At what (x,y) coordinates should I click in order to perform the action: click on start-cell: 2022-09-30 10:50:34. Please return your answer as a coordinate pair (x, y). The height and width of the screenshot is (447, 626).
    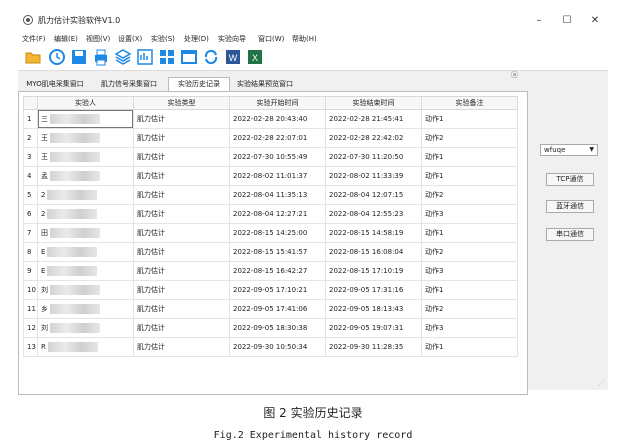
    Looking at the image, I should click on (277, 347).